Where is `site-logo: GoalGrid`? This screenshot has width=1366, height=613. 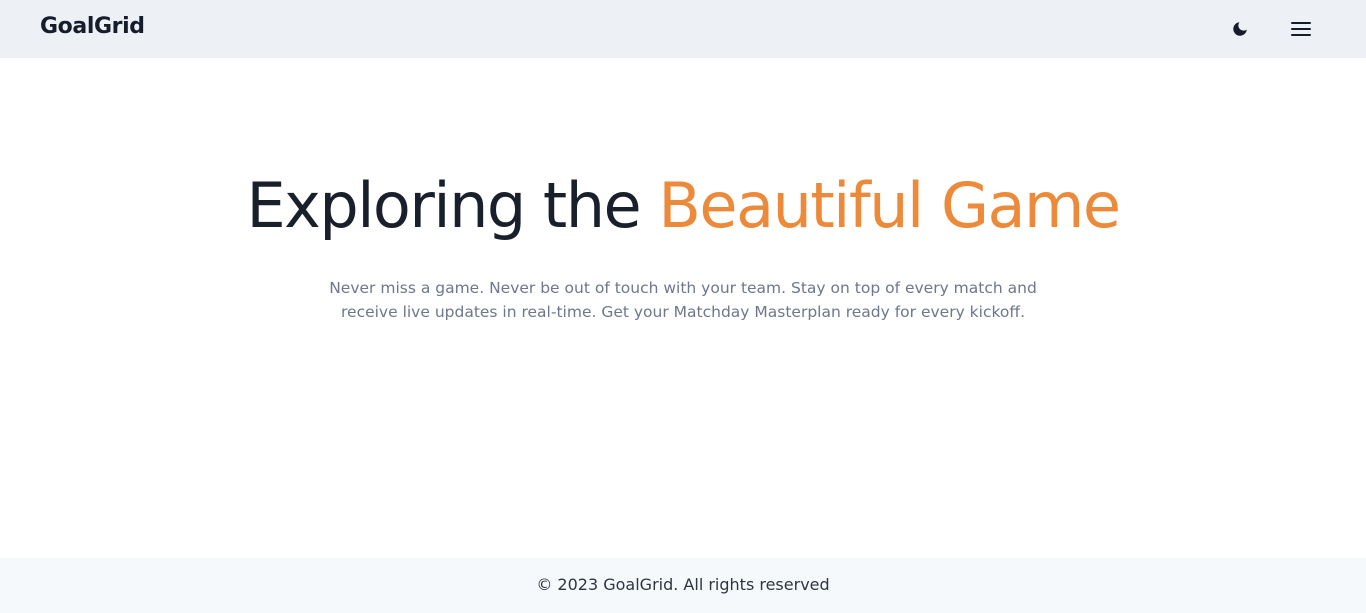
site-logo: GoalGrid is located at coordinates (92, 27).